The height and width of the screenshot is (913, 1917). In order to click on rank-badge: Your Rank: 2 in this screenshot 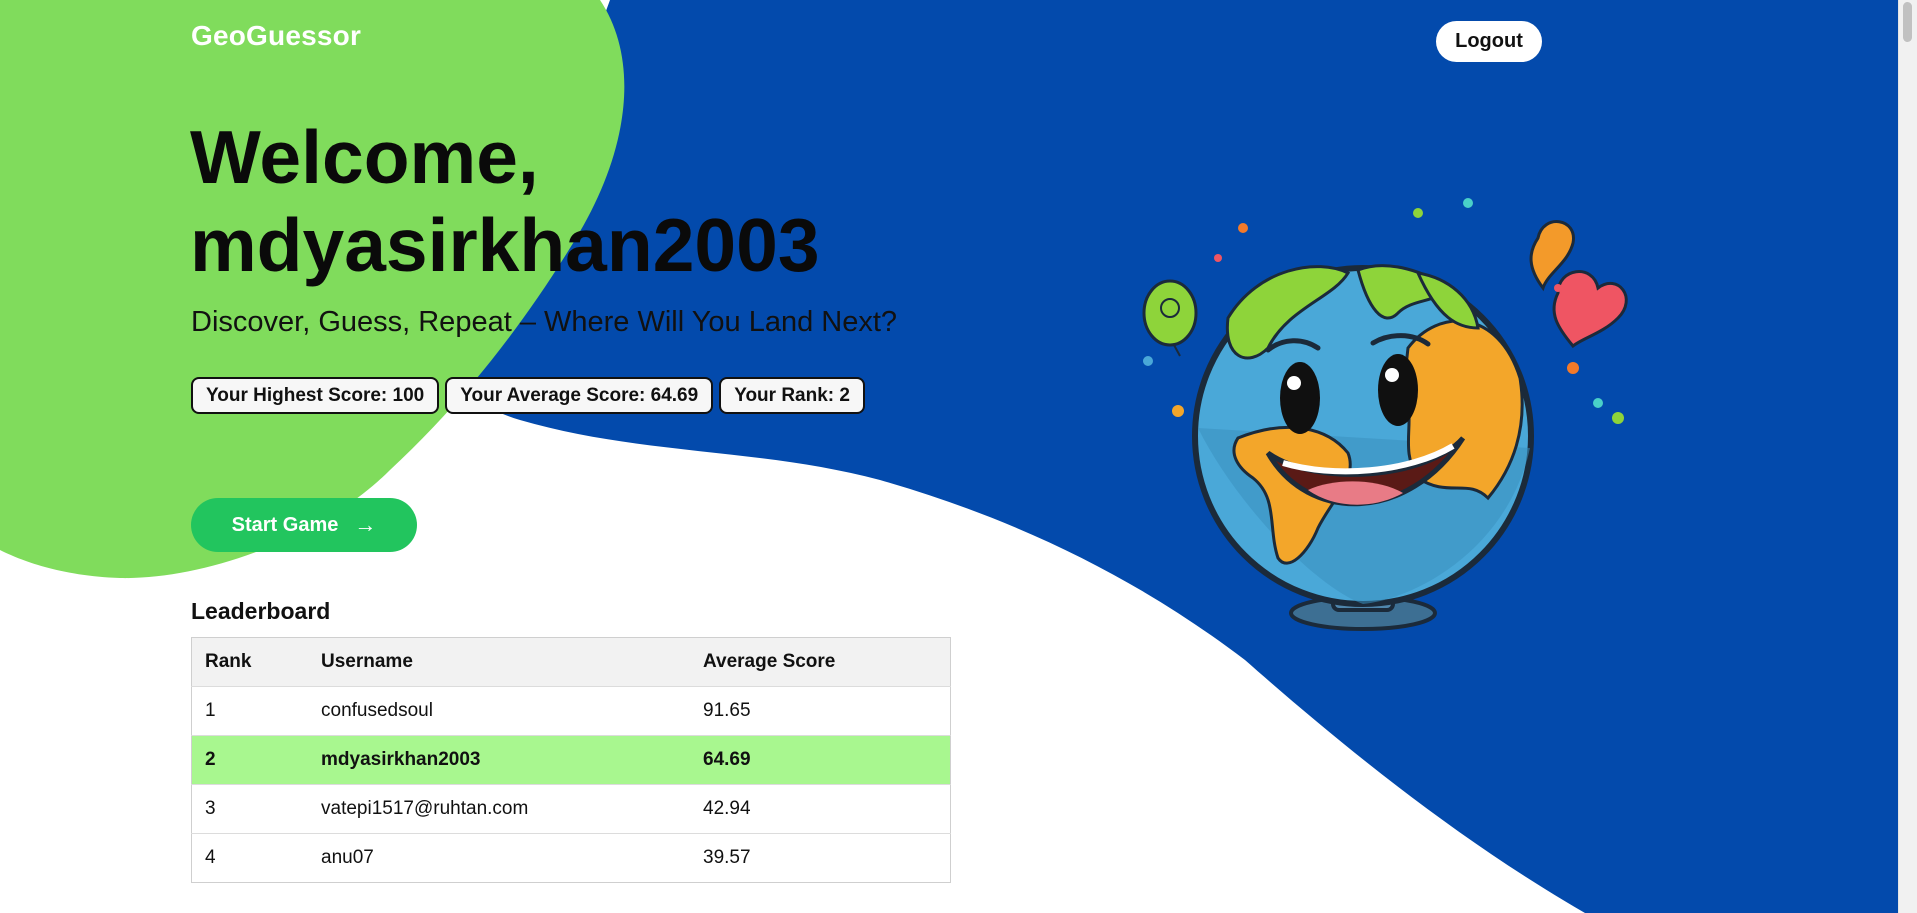, I will do `click(792, 395)`.